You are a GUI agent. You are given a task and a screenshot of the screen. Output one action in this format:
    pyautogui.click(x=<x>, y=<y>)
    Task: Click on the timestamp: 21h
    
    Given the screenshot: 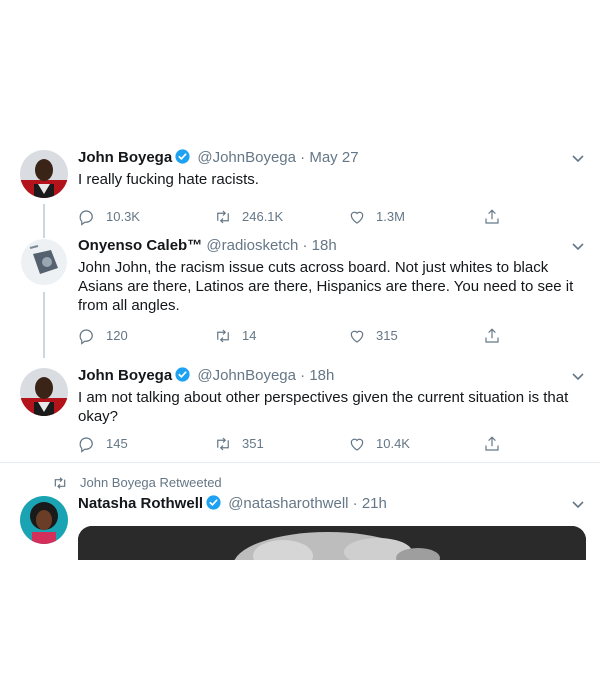 What is the action you would take?
    pyautogui.click(x=374, y=503)
    